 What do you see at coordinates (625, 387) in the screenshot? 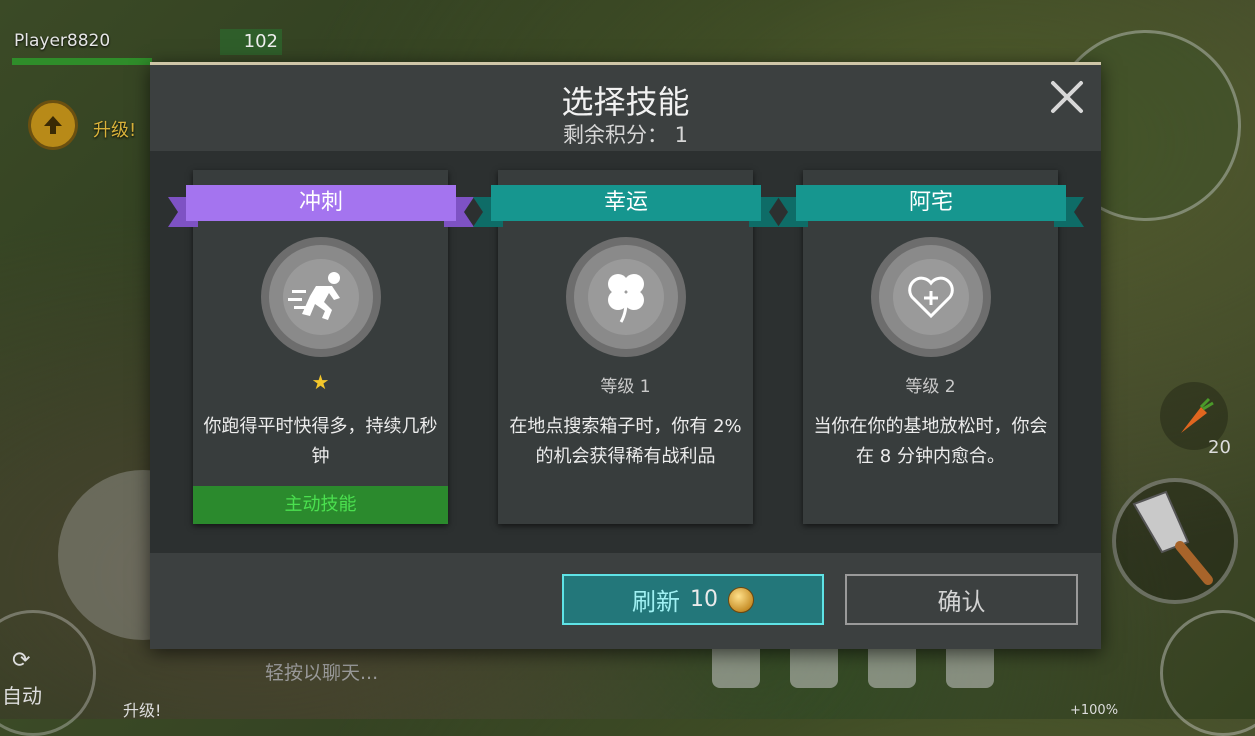
I see `skill-level: 等级 1` at bounding box center [625, 387].